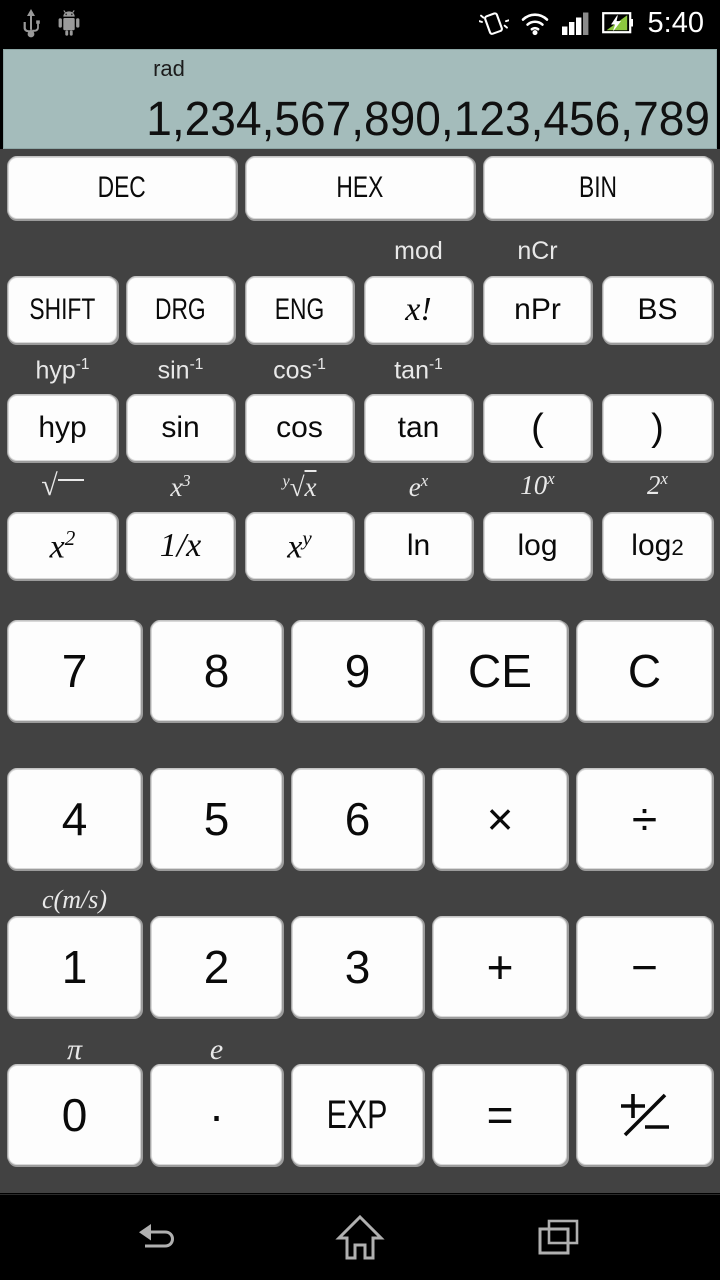 The image size is (720, 1280). I want to click on decimal-point-button-label: ·, so click(216, 1115).